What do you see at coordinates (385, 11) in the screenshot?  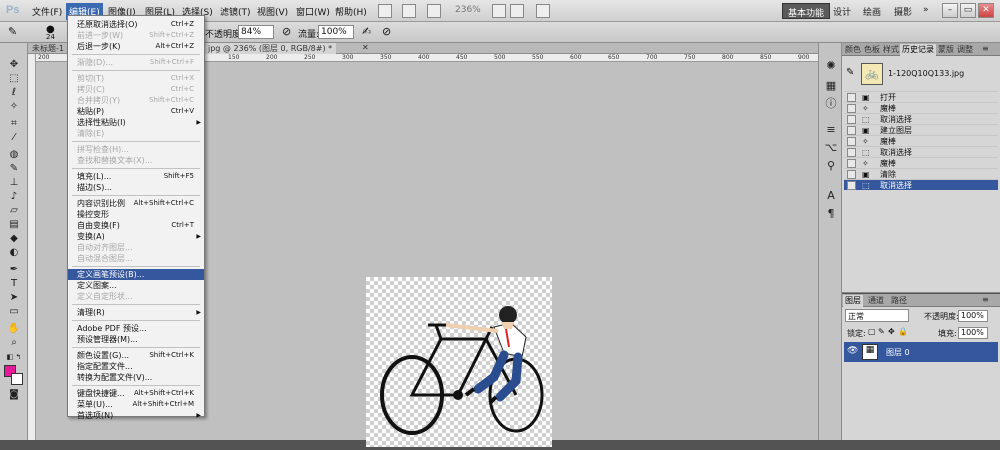 I see `bridge-icon` at bounding box center [385, 11].